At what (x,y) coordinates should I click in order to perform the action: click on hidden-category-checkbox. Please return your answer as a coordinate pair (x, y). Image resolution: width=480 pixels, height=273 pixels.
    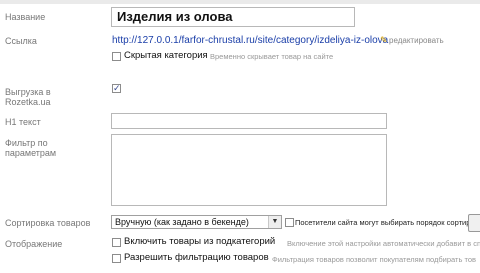
    Looking at the image, I should click on (116, 56).